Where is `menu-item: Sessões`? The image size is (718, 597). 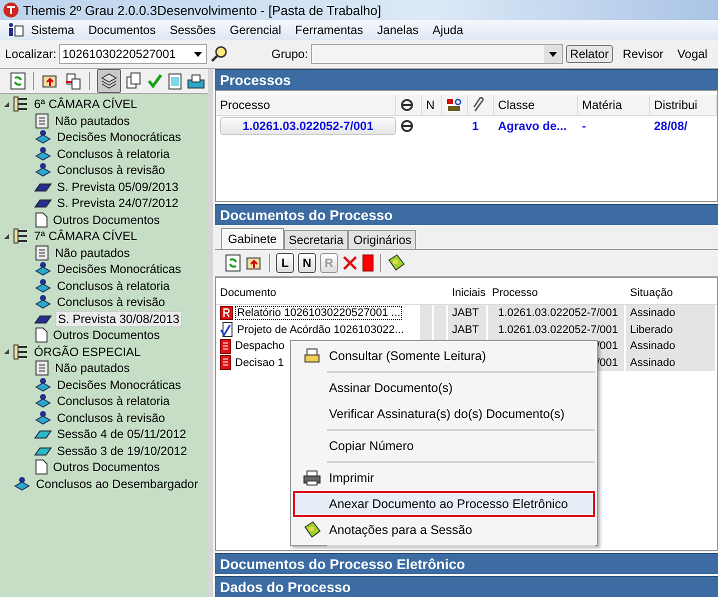
menu-item: Sessões is located at coordinates (192, 30).